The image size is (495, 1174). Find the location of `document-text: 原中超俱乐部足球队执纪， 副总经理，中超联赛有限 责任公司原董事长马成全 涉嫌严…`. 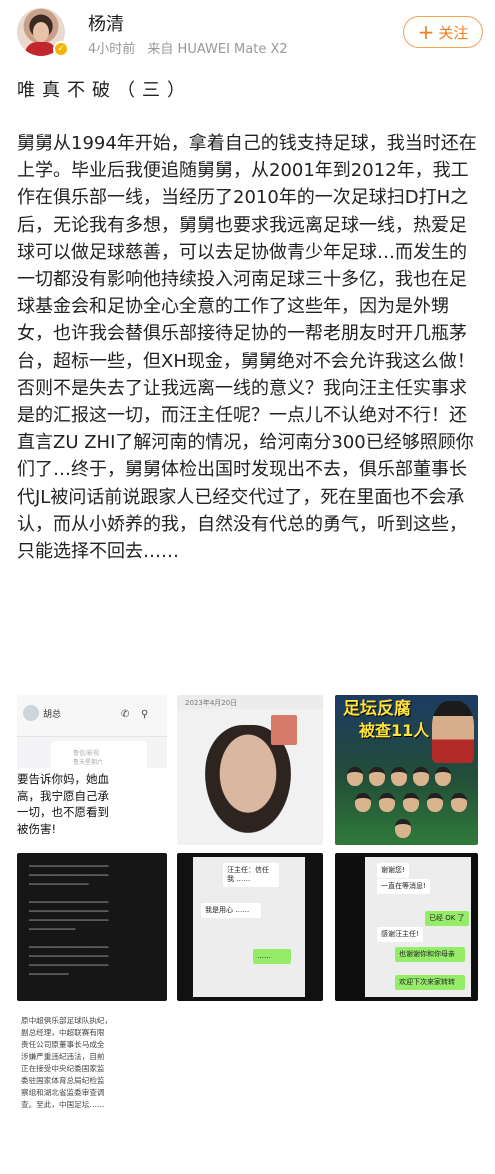

document-text: 原中超俱乐部足球队执纪， 副总经理，中超联赛有限 责任公司原董事长马成全 涉嫌严… is located at coordinates (67, 1062).